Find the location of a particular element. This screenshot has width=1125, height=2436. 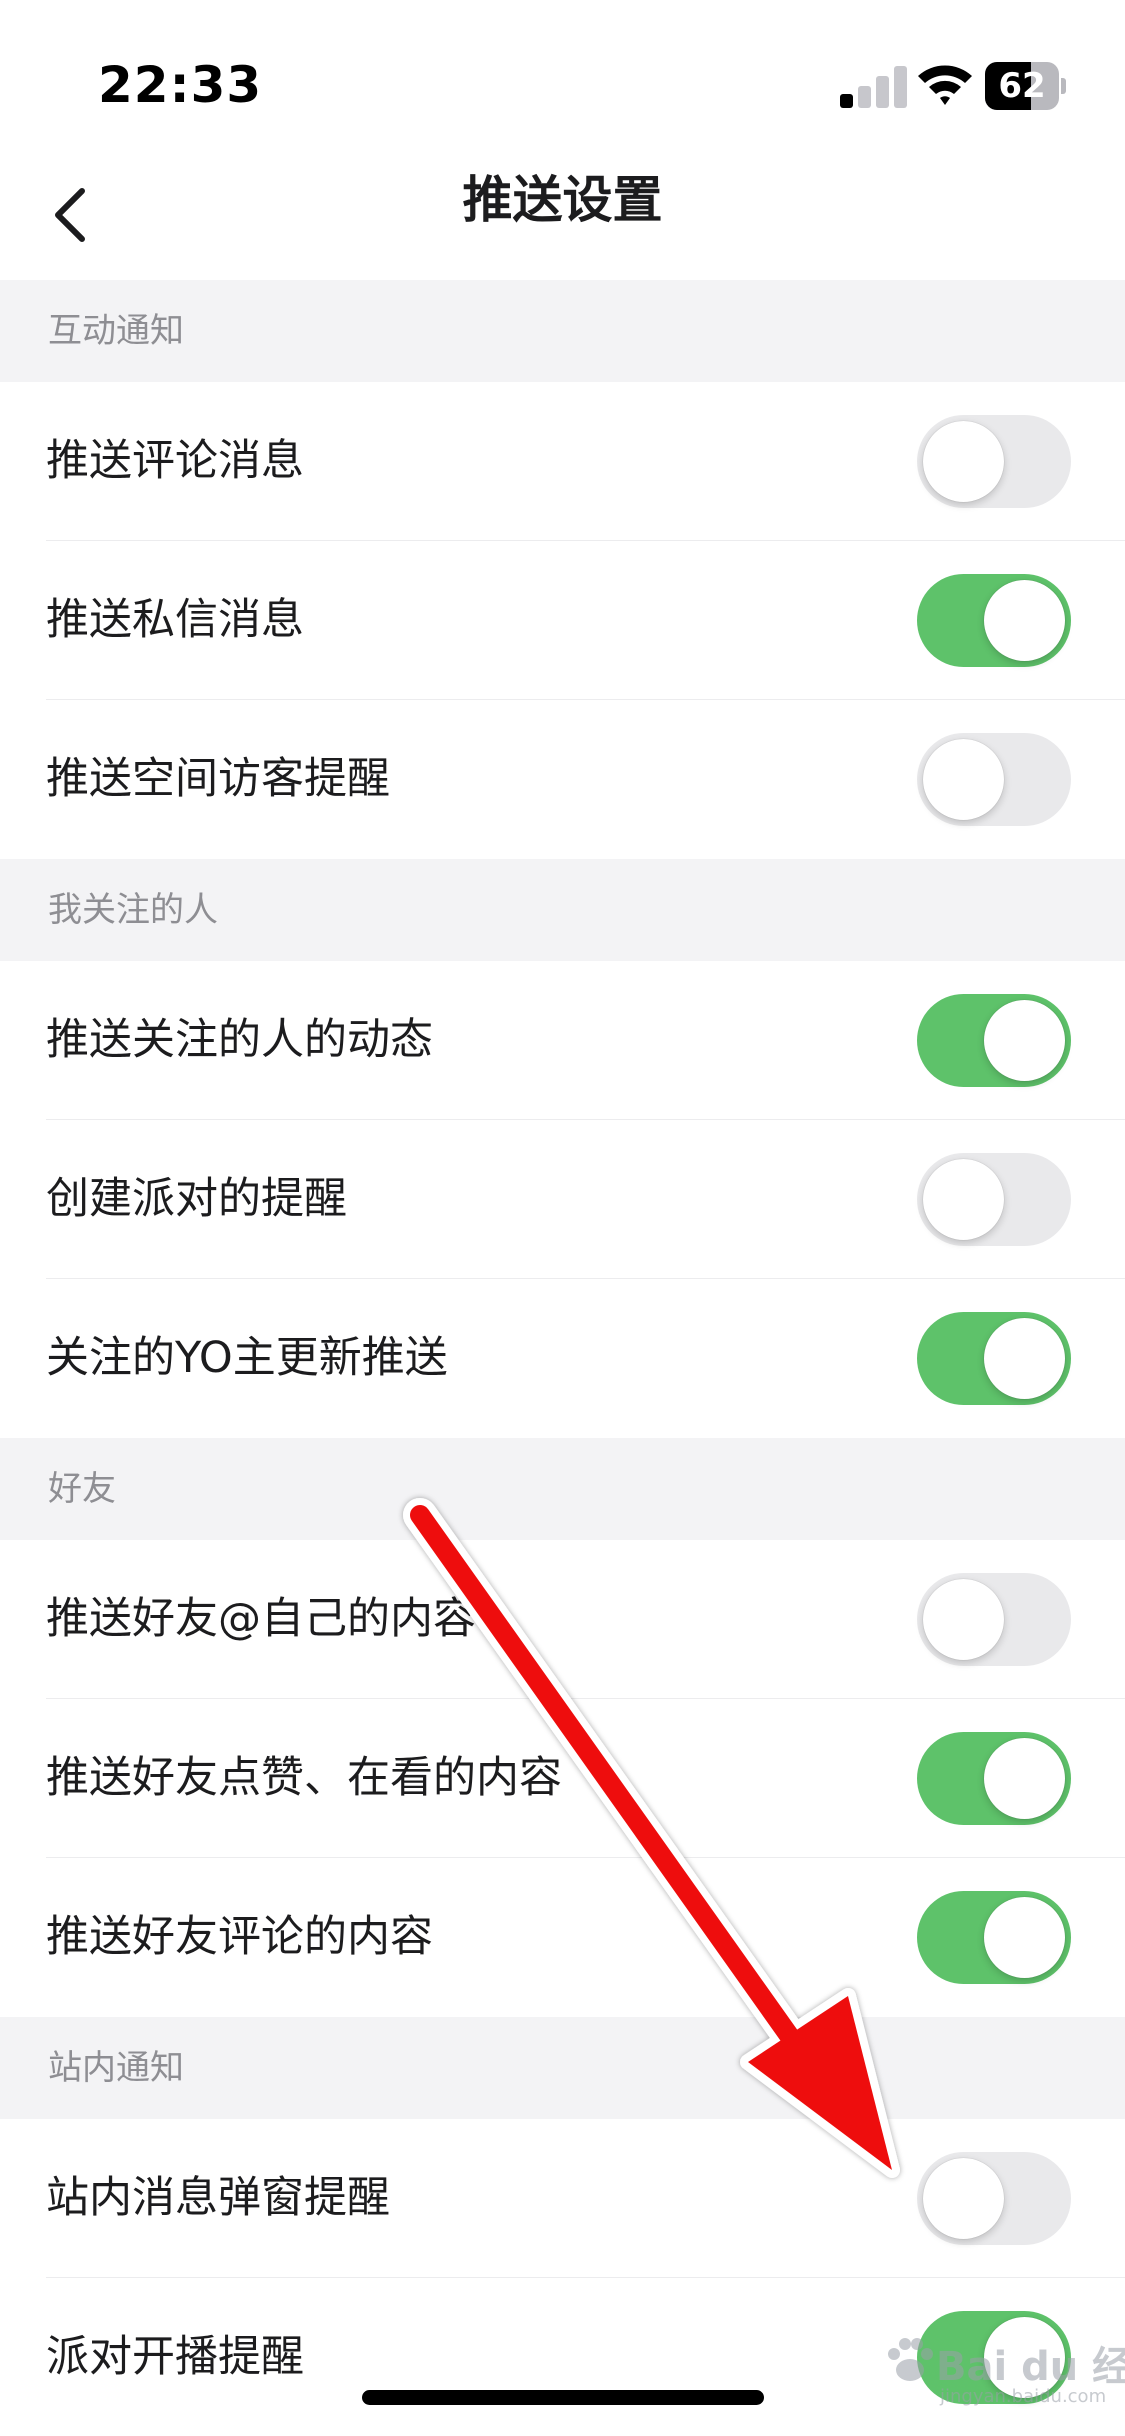

section-header-in-app: 站内通知 is located at coordinates (562, 2068).